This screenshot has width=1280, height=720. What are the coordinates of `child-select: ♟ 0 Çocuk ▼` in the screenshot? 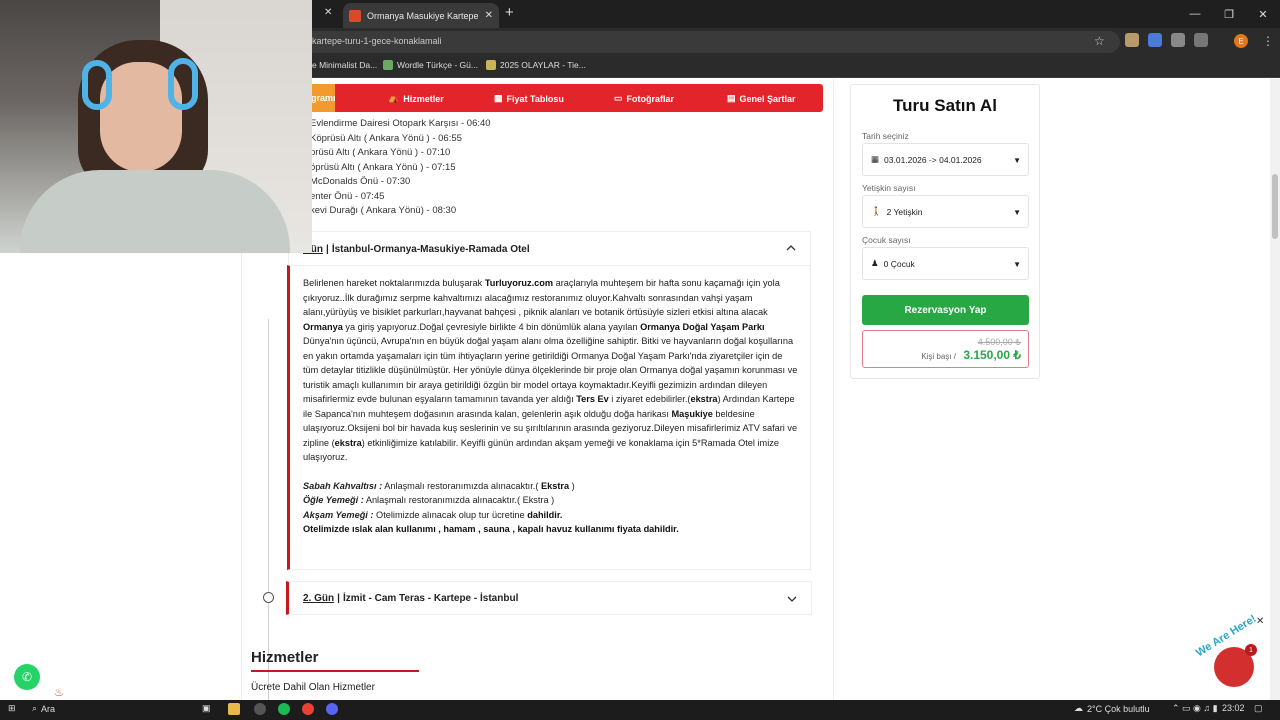 It's located at (945, 263).